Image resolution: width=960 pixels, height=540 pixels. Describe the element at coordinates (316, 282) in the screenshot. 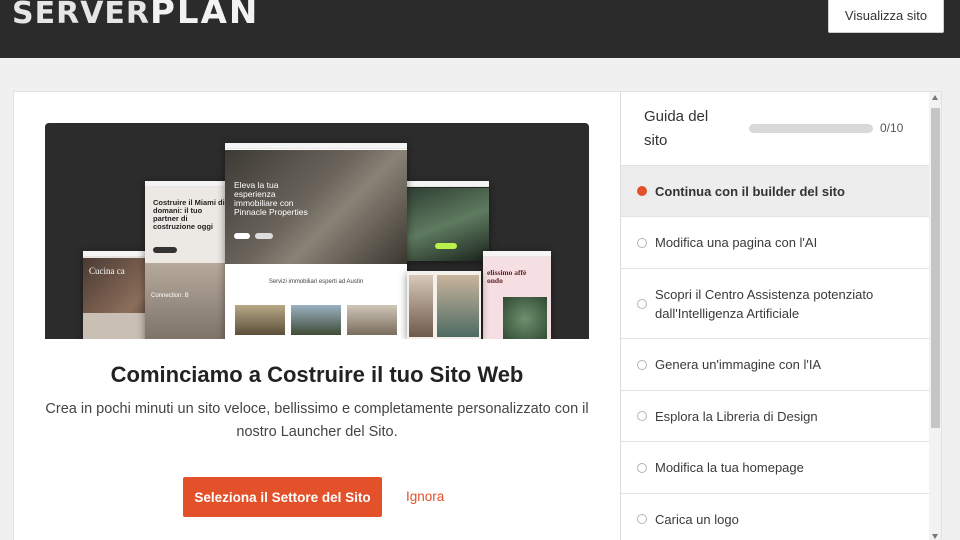

I see `mock-caption: Servizi immobiliari esperti ad Austin` at that location.